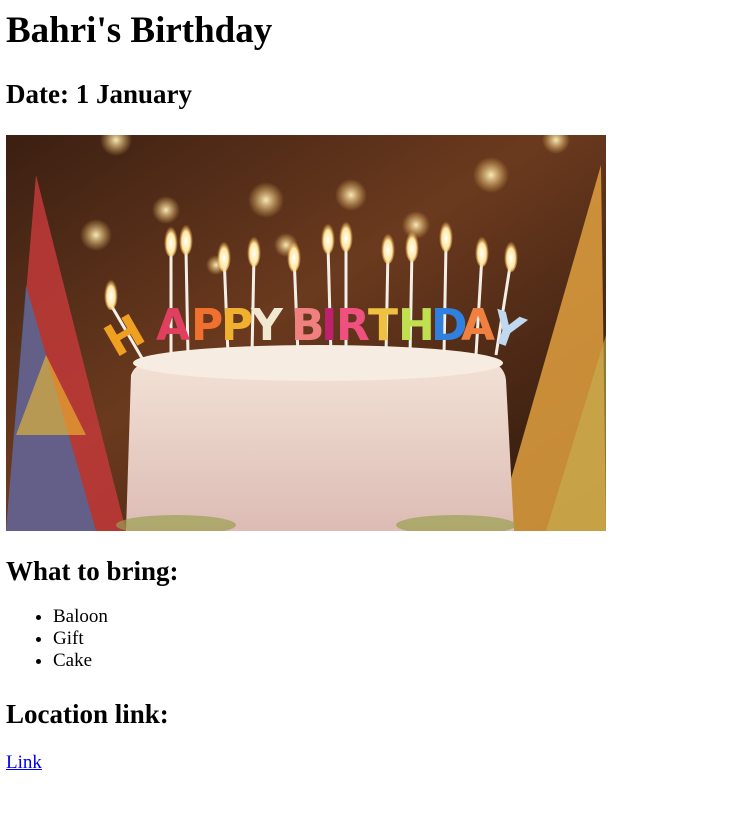 The width and height of the screenshot is (729, 816). What do you see at coordinates (391, 617) in the screenshot?
I see `list-item: Baloon` at bounding box center [391, 617].